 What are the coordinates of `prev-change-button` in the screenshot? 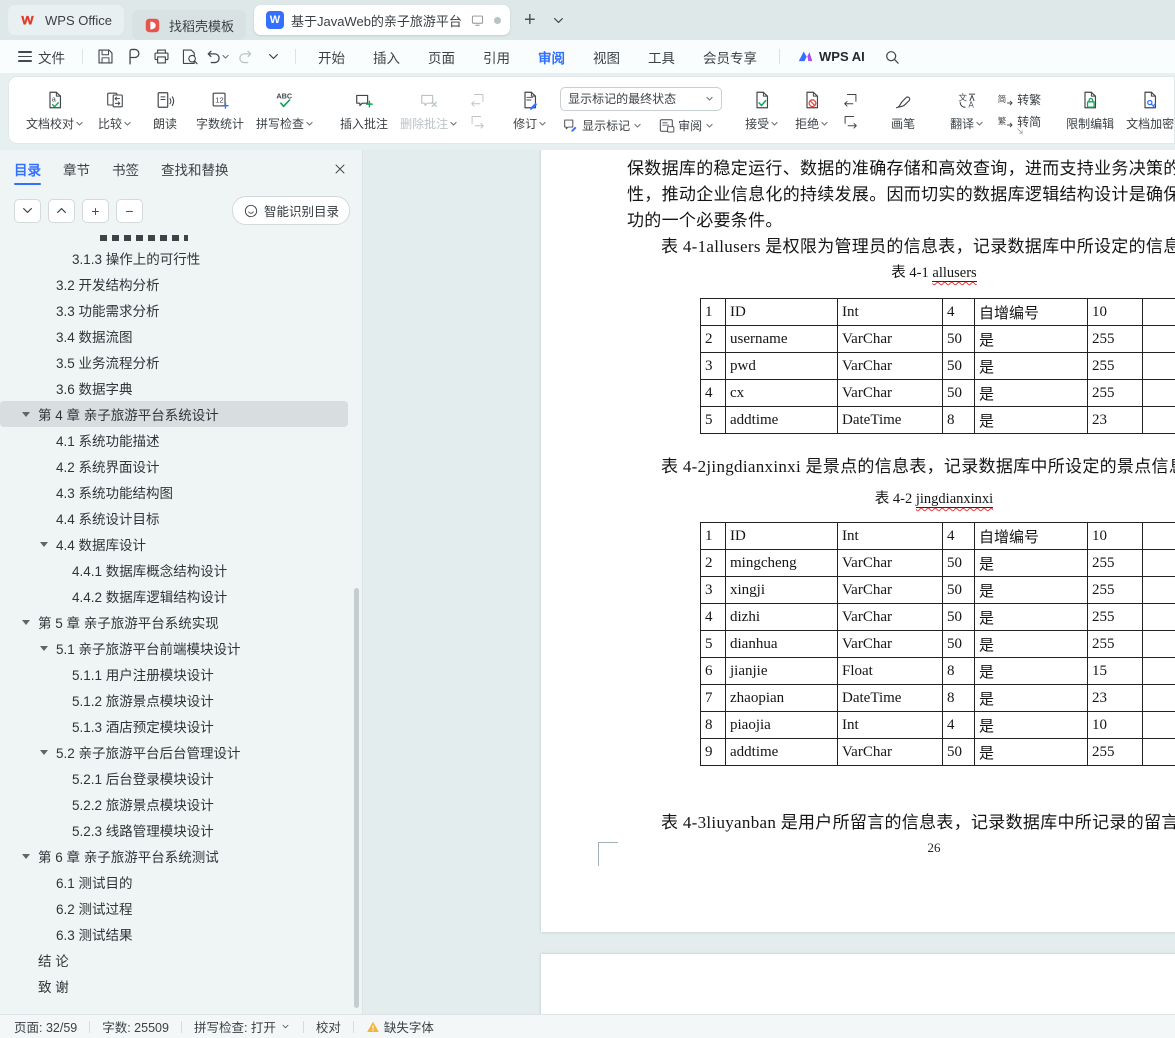 It's located at (850, 99).